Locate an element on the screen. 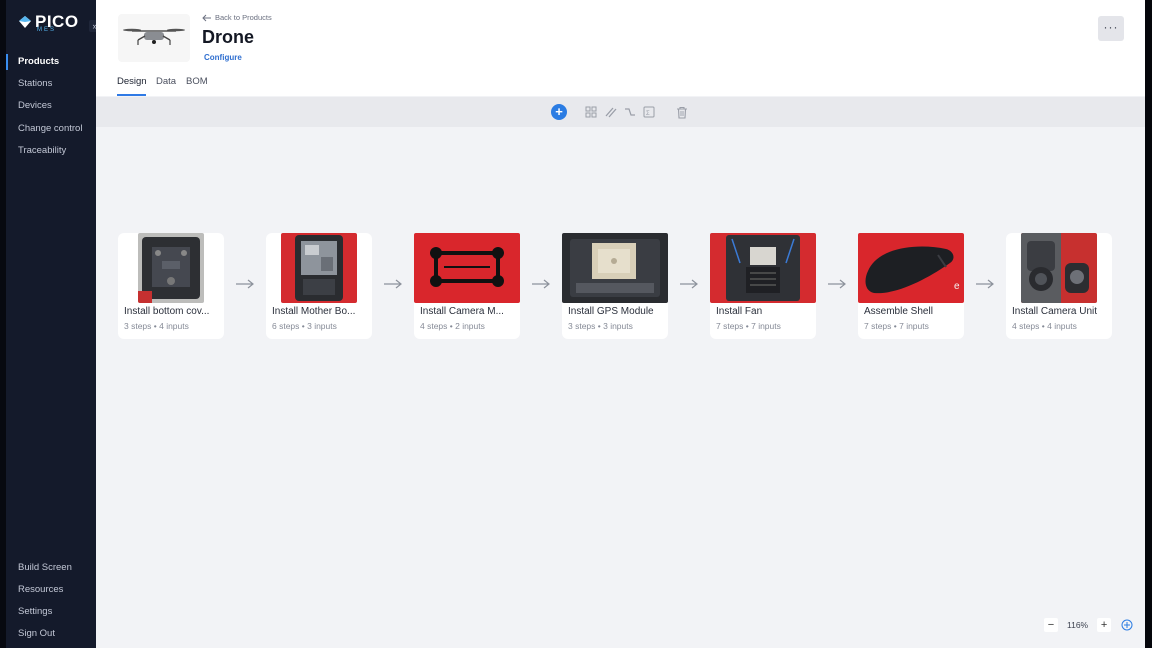 The width and height of the screenshot is (1152, 648). station-card-install-gps-module: Install GPS Module 3 steps • 3 inputs is located at coordinates (615, 286).